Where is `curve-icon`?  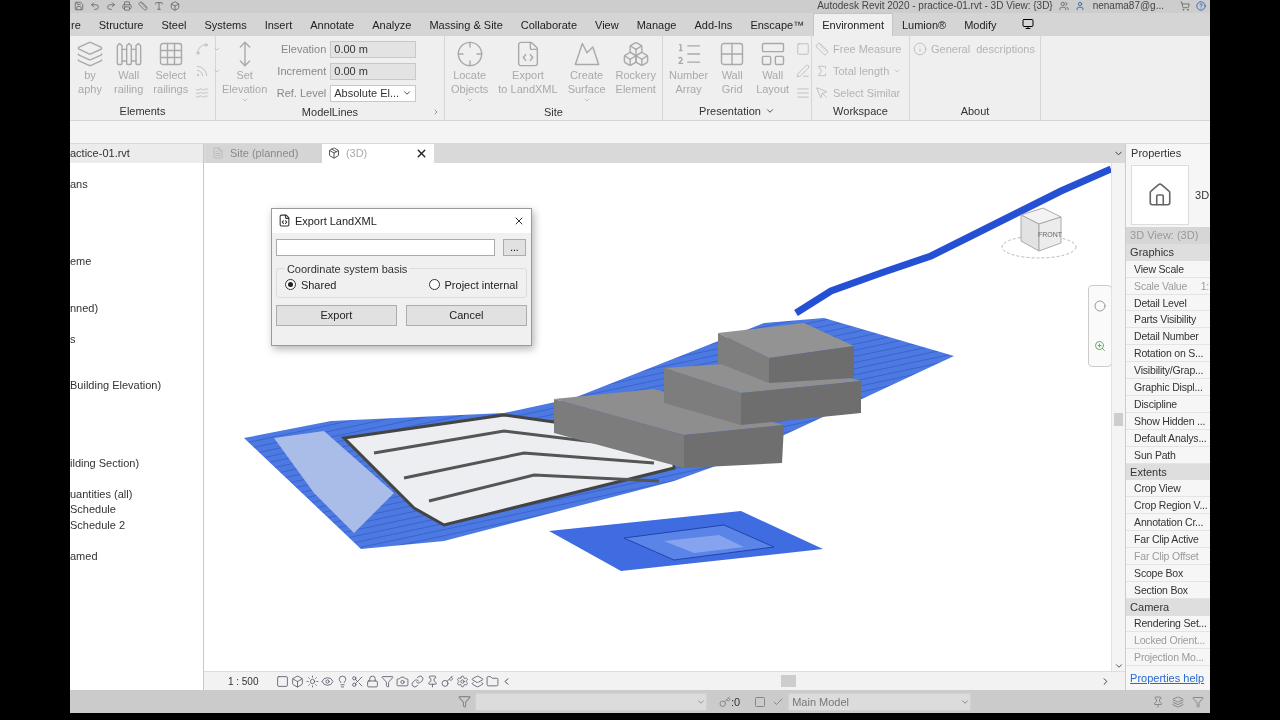
curve-icon is located at coordinates (202, 49).